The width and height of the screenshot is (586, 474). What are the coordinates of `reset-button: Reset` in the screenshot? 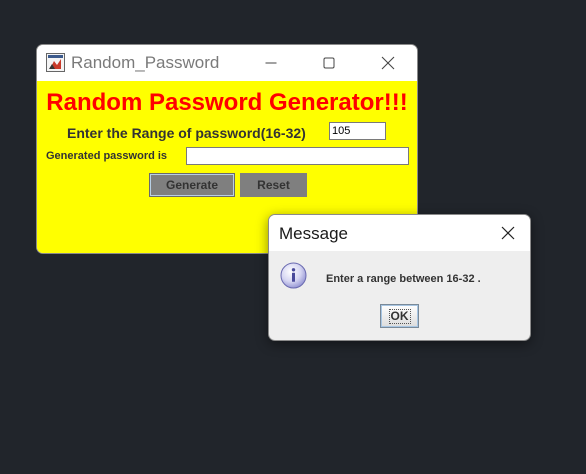 It's located at (273, 185).